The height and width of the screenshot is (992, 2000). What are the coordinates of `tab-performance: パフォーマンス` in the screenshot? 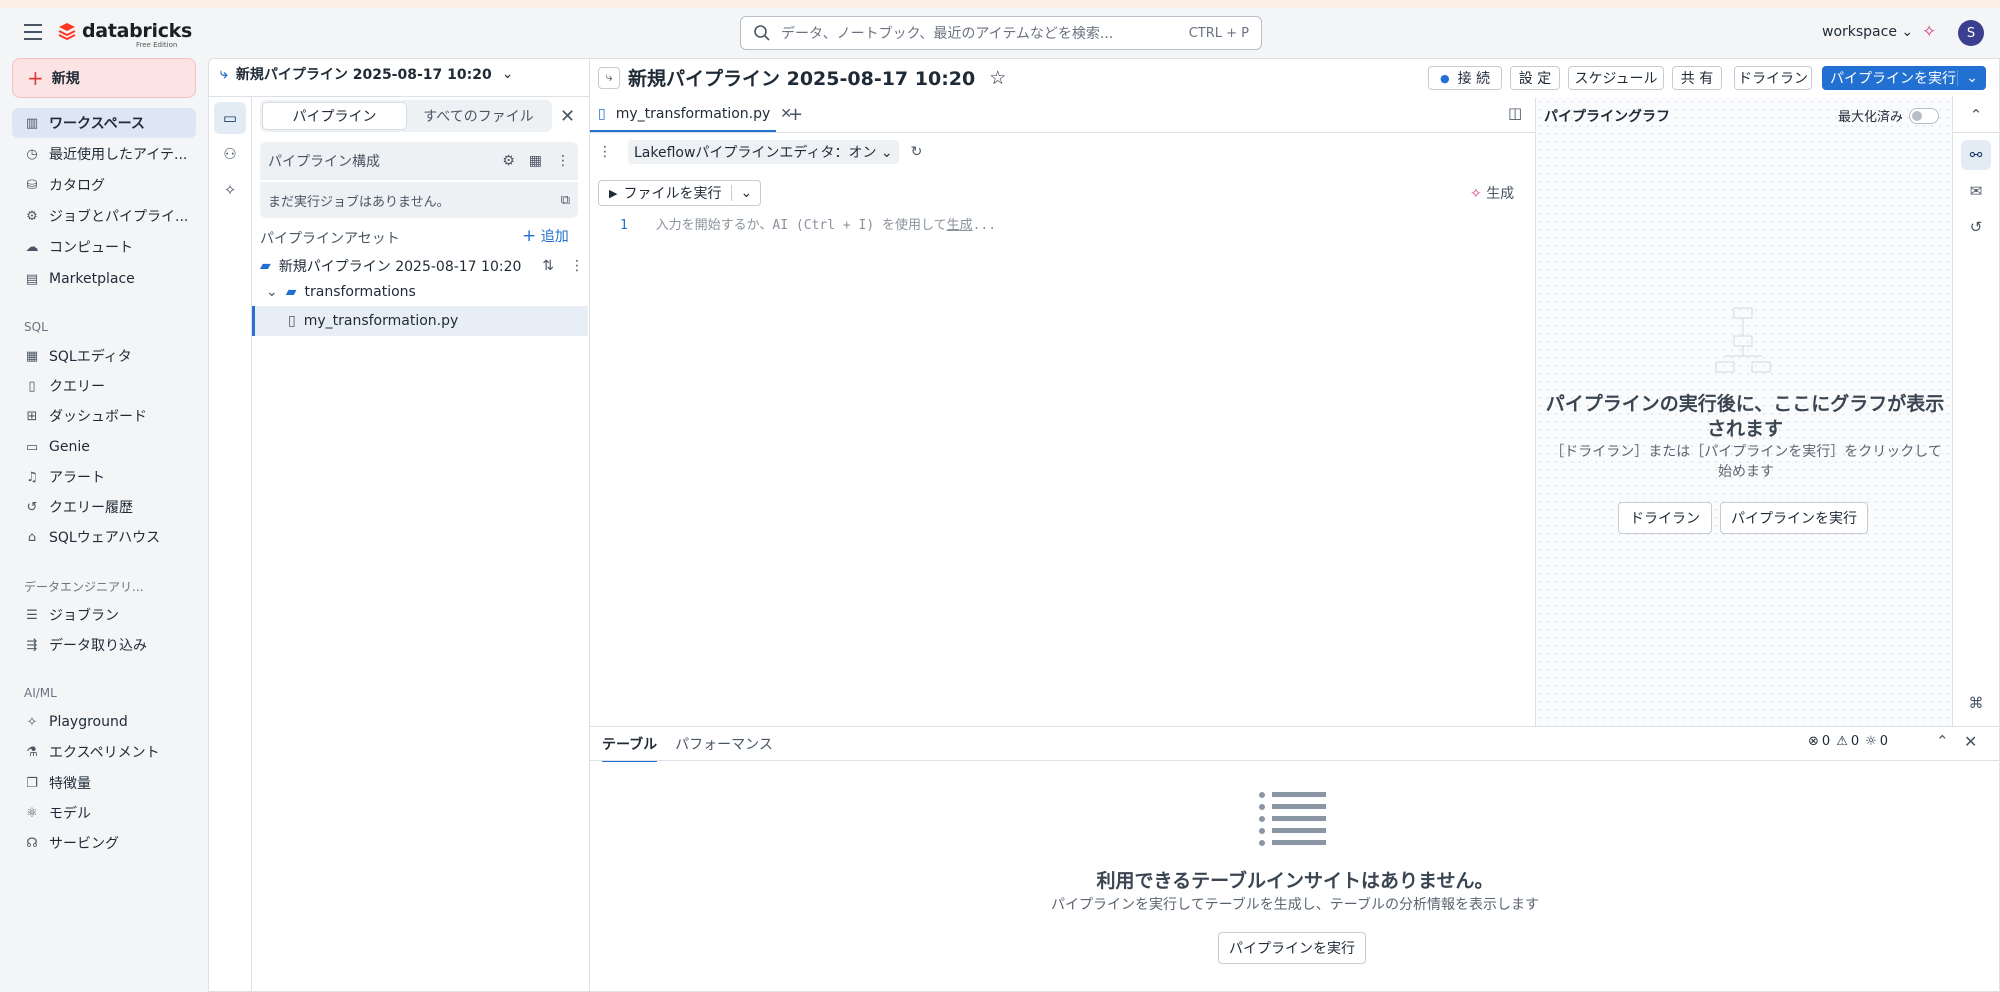 It's located at (724, 748).